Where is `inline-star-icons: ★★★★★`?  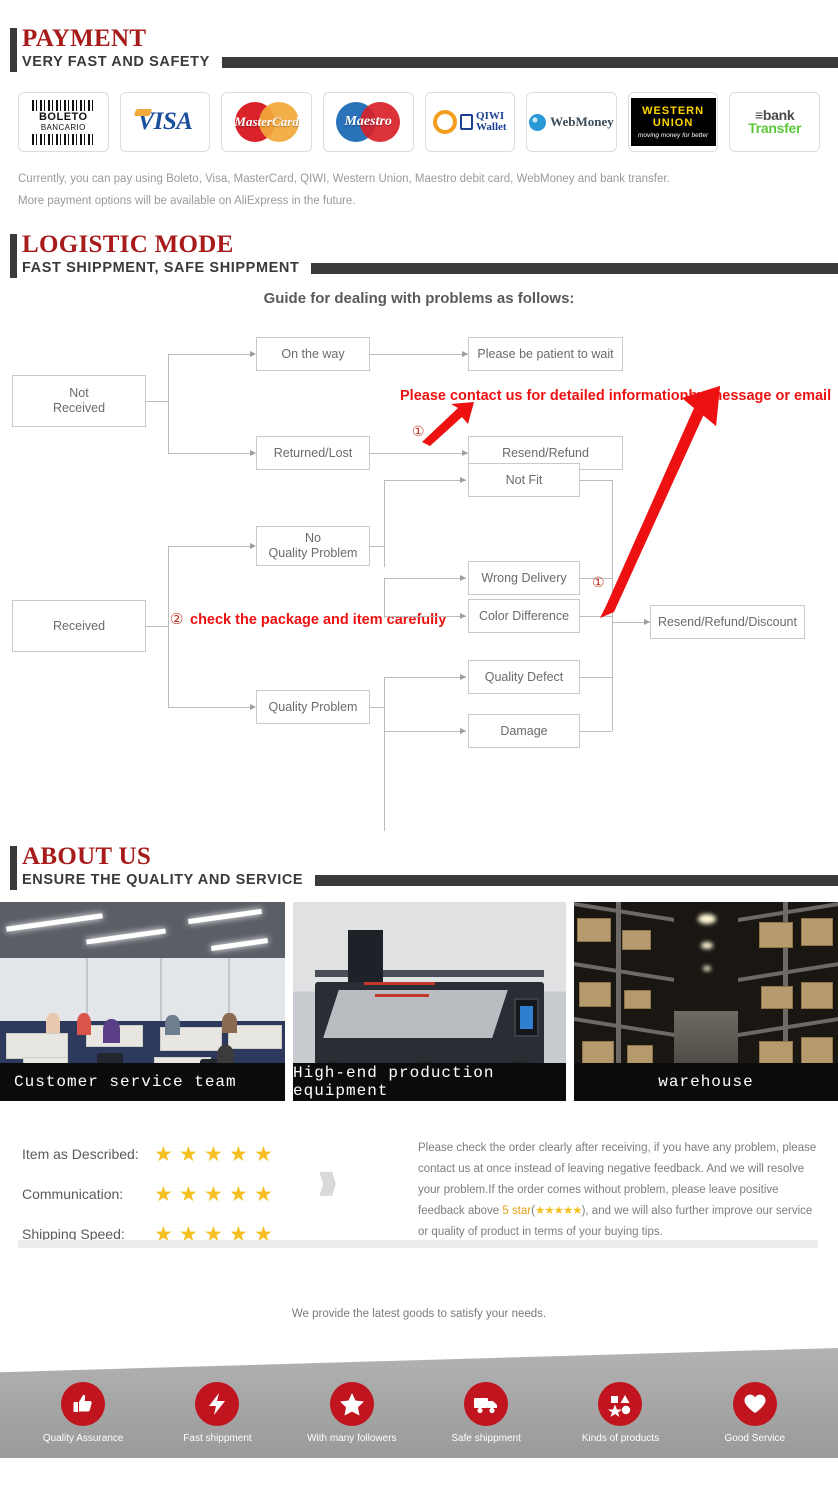 inline-star-icons: ★★★★★ is located at coordinates (559, 1211).